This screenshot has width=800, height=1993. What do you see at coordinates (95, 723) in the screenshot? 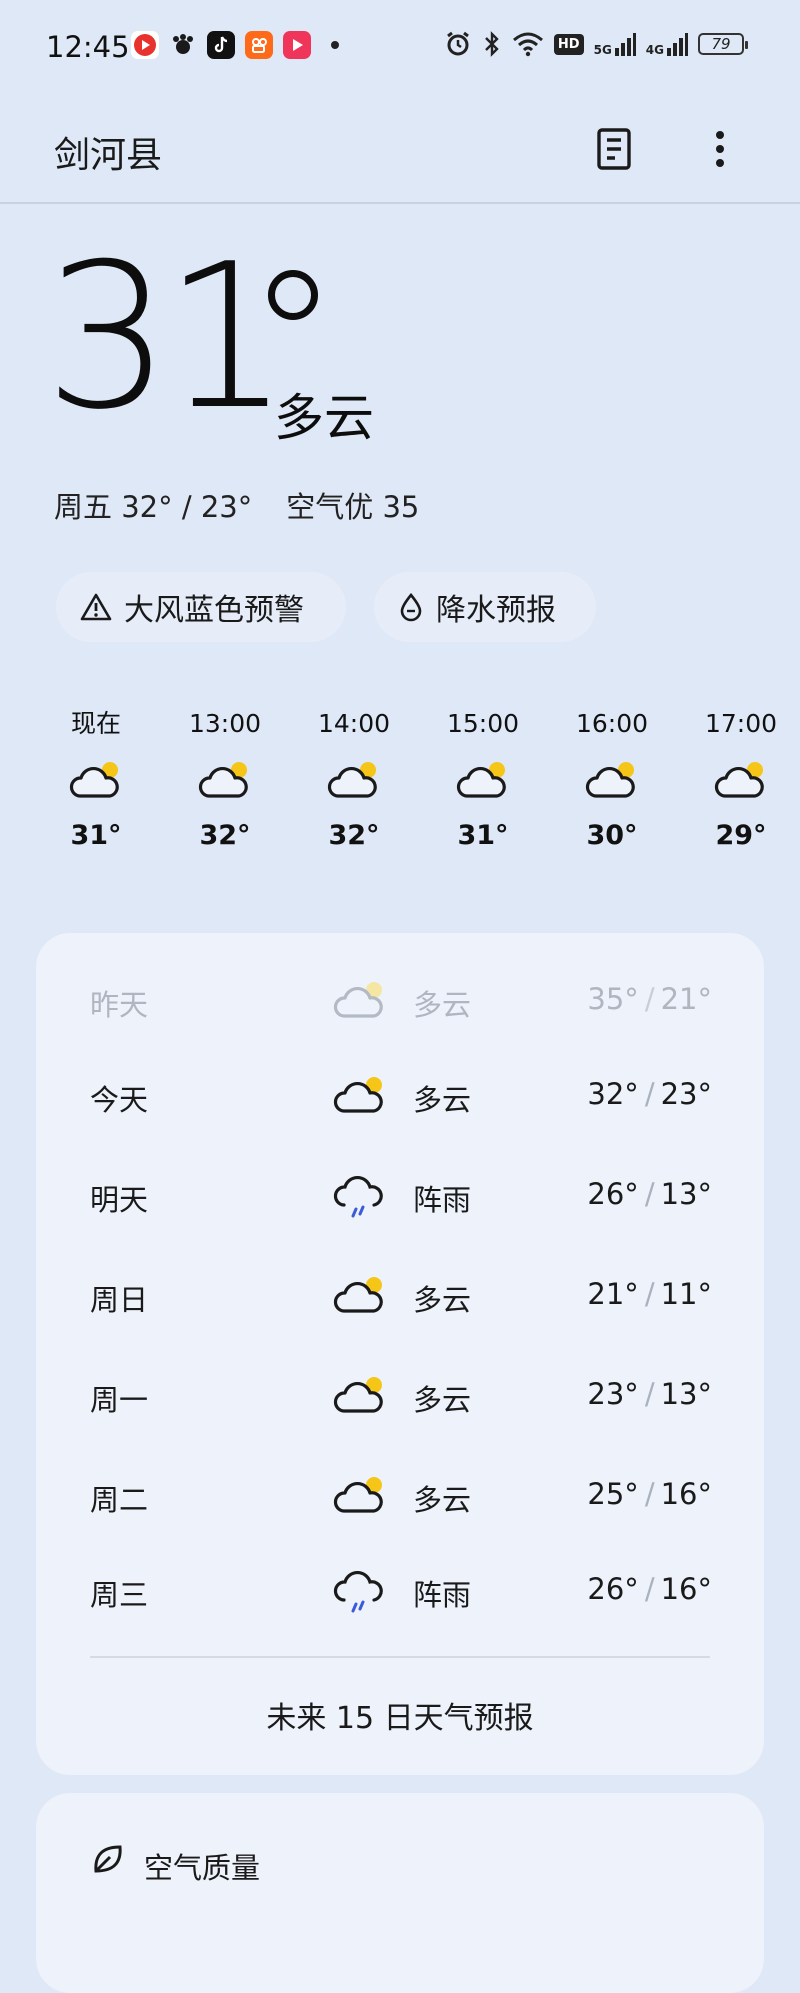
I see `hour-time: 现在` at bounding box center [95, 723].